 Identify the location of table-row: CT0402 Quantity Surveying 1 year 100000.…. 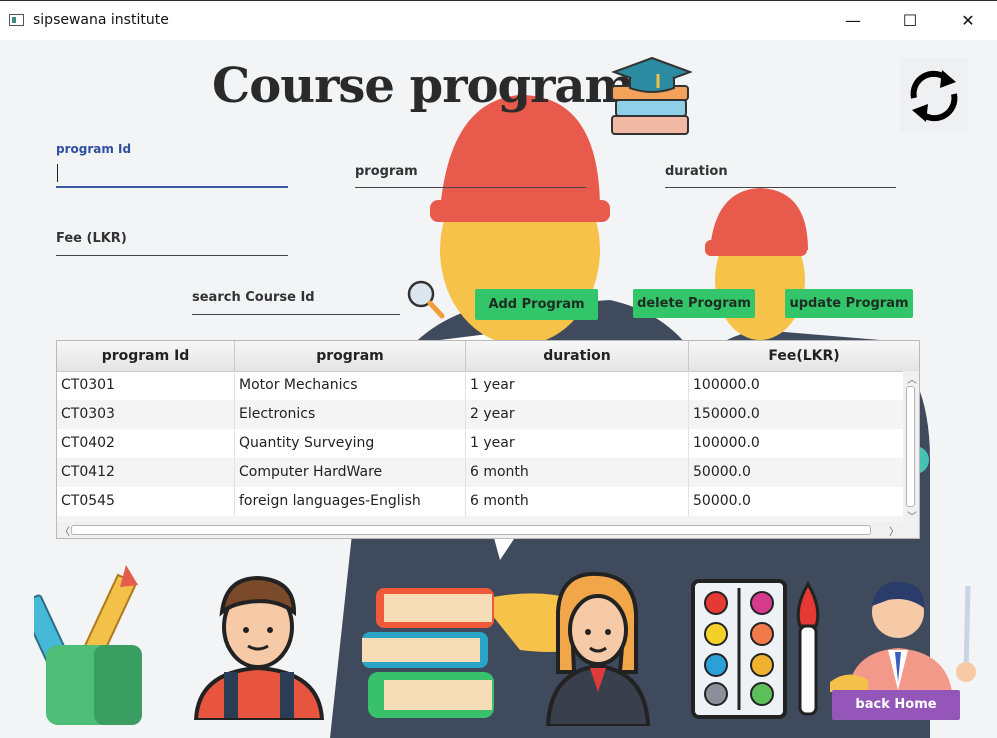
(480, 443).